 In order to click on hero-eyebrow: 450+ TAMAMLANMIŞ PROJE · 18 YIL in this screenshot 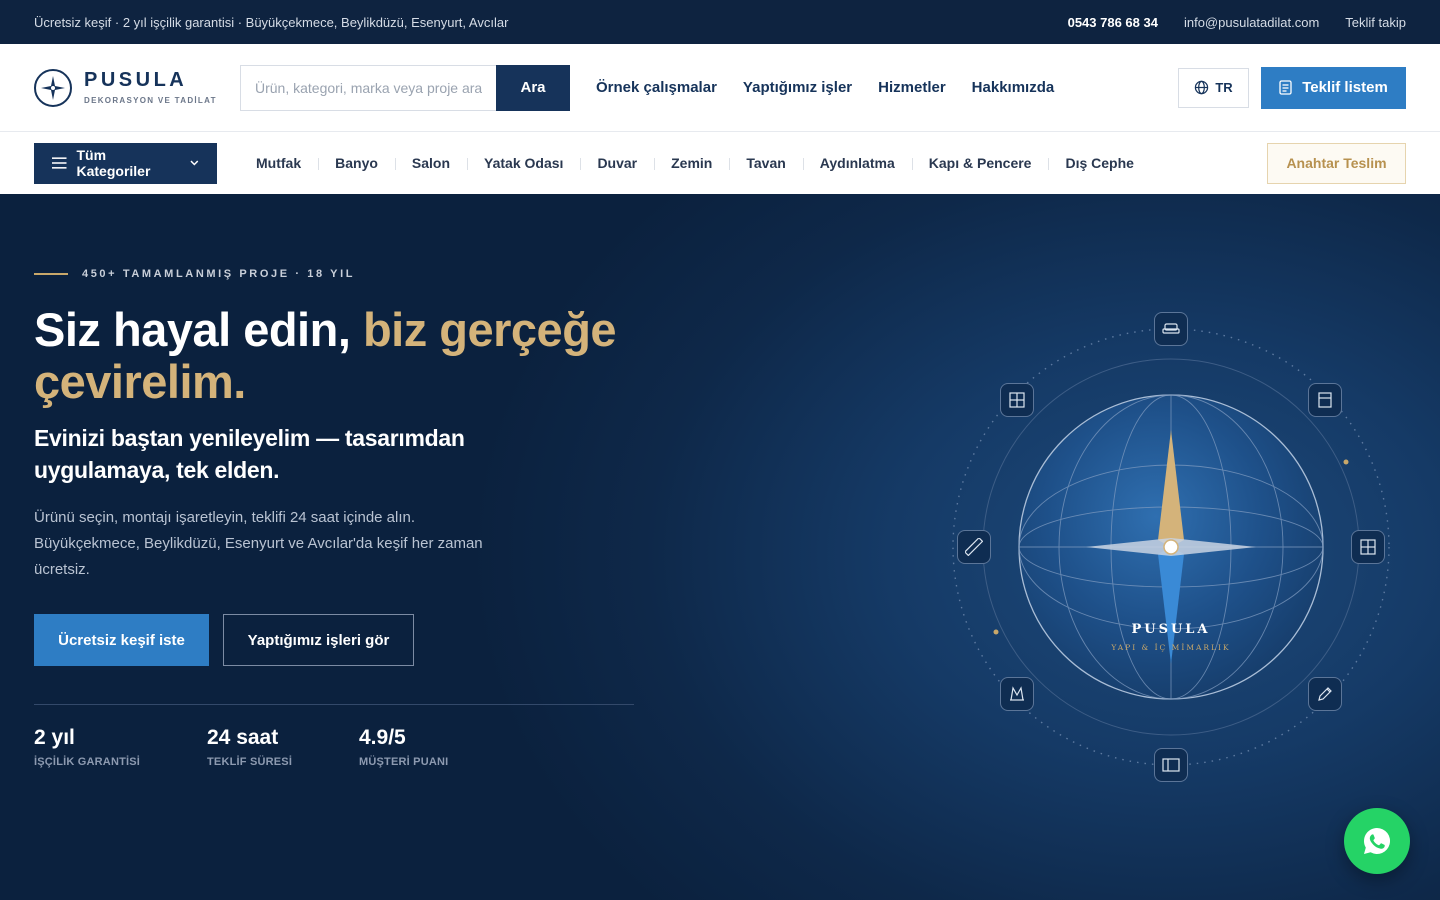, I will do `click(194, 274)`.